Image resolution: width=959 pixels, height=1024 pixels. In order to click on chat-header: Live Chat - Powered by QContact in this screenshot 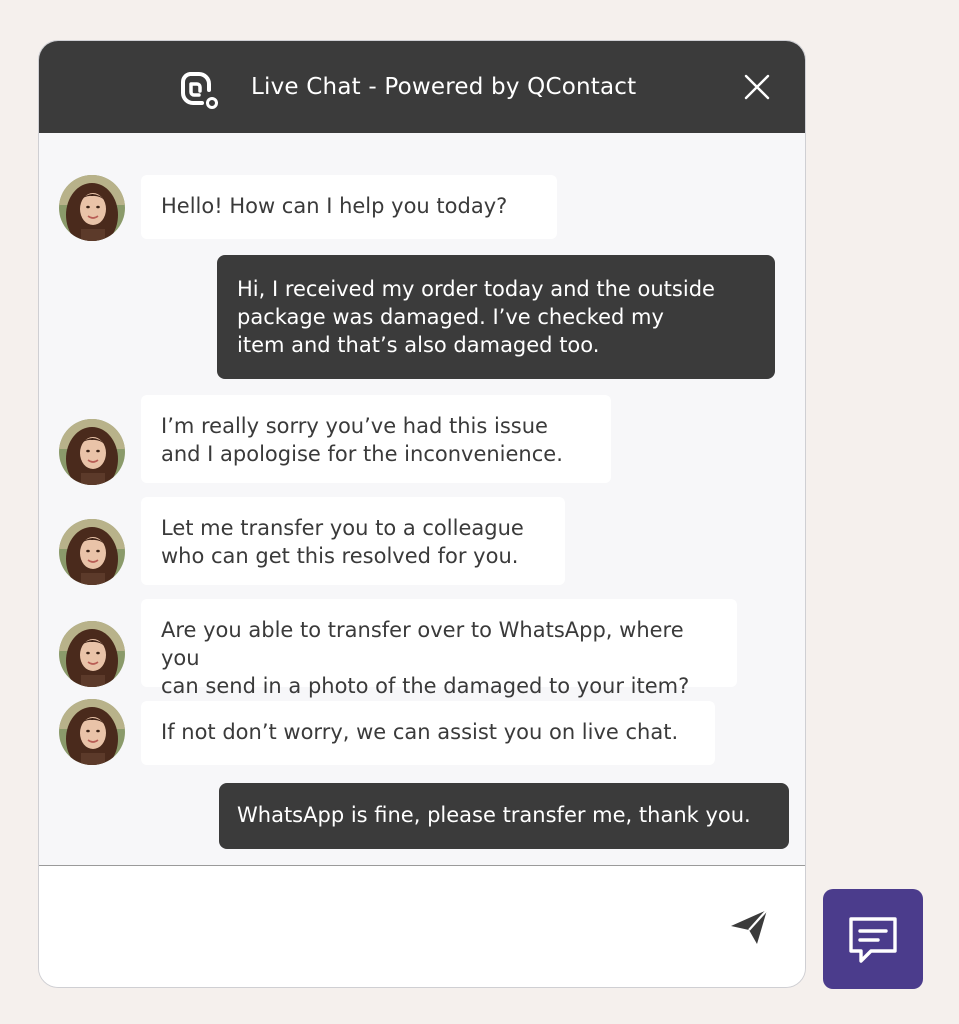, I will do `click(422, 87)`.